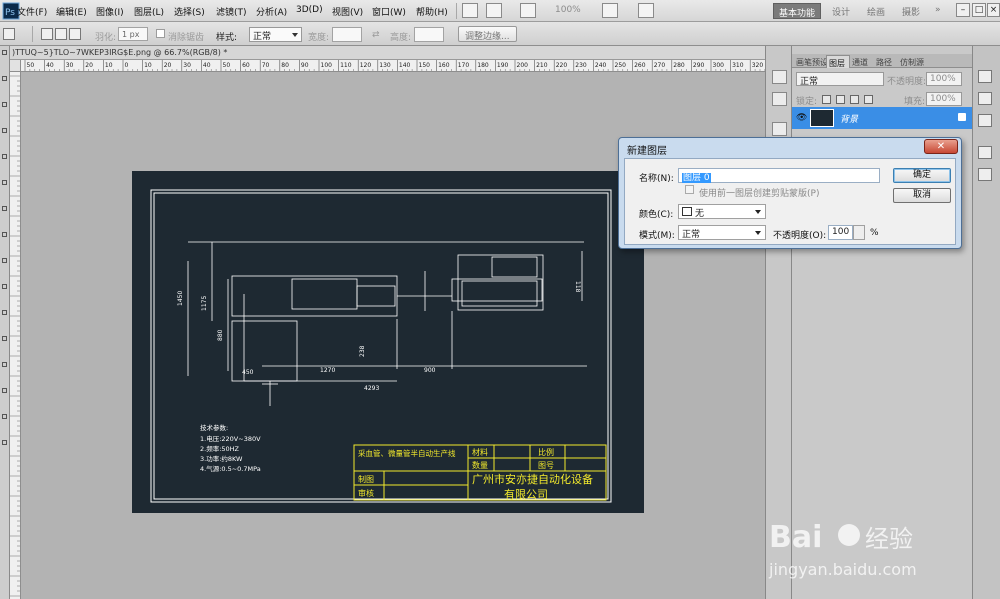 The height and width of the screenshot is (599, 1000). I want to click on name-label: 名称(N):, so click(656, 179).